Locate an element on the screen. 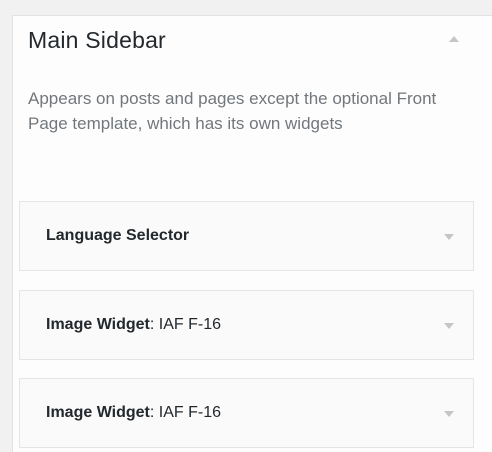 The height and width of the screenshot is (452, 492). widget-image-1: Image Widget: IAF F-16 is located at coordinates (246, 325).